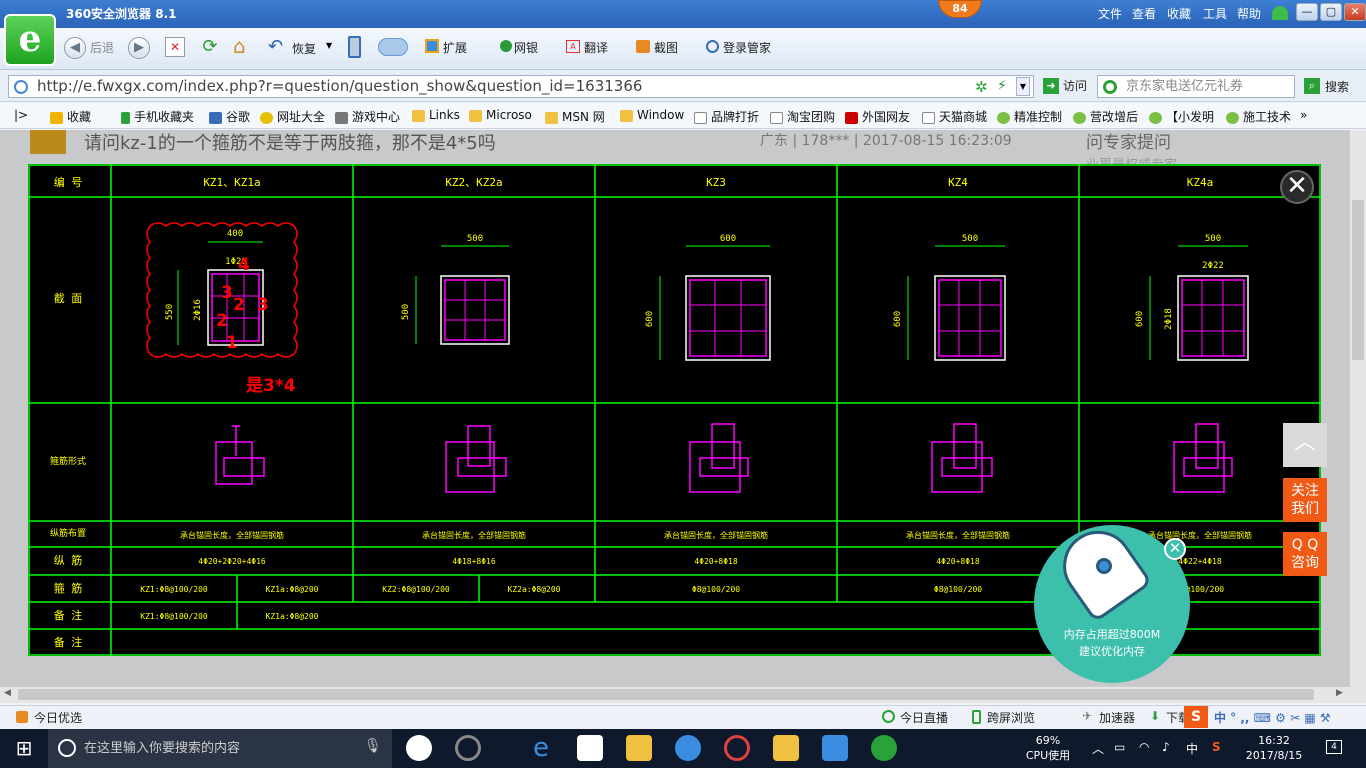 Image resolution: width=1366 pixels, height=768 pixels. What do you see at coordinates (329, 45) in the screenshot?
I see `chevron-down-icon: ▼` at bounding box center [329, 45].